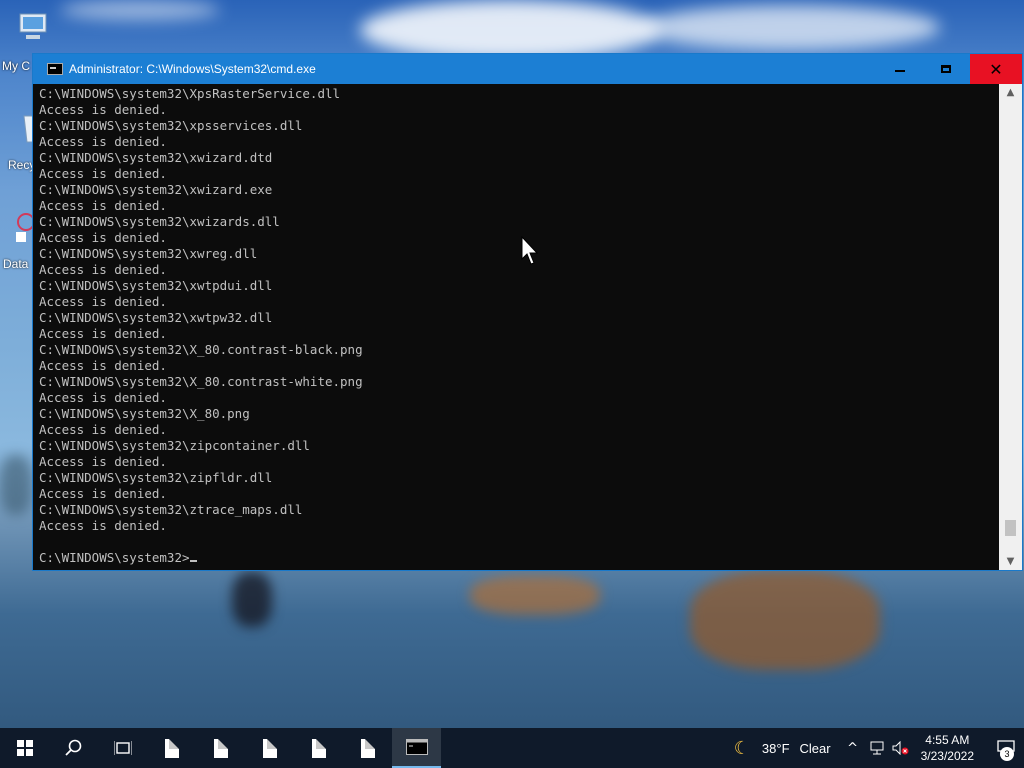  What do you see at coordinates (947, 756) in the screenshot?
I see `clock-date: 3/23/2022` at bounding box center [947, 756].